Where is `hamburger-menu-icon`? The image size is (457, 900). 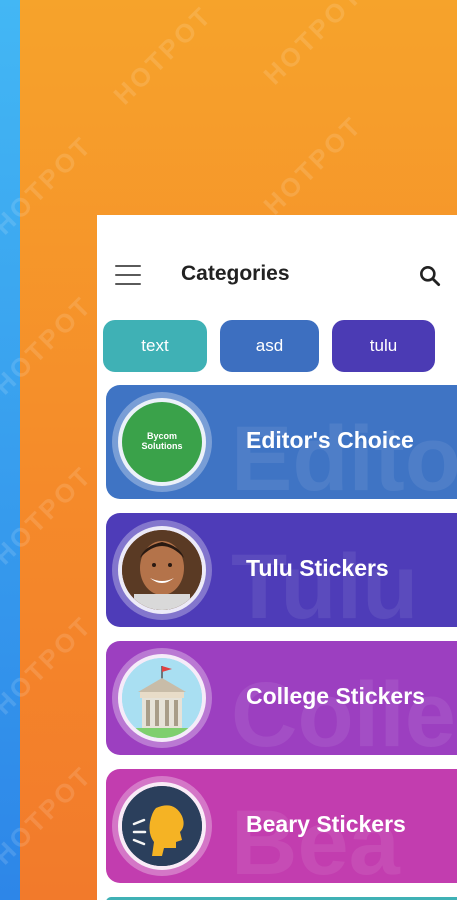 hamburger-menu-icon is located at coordinates (128, 275).